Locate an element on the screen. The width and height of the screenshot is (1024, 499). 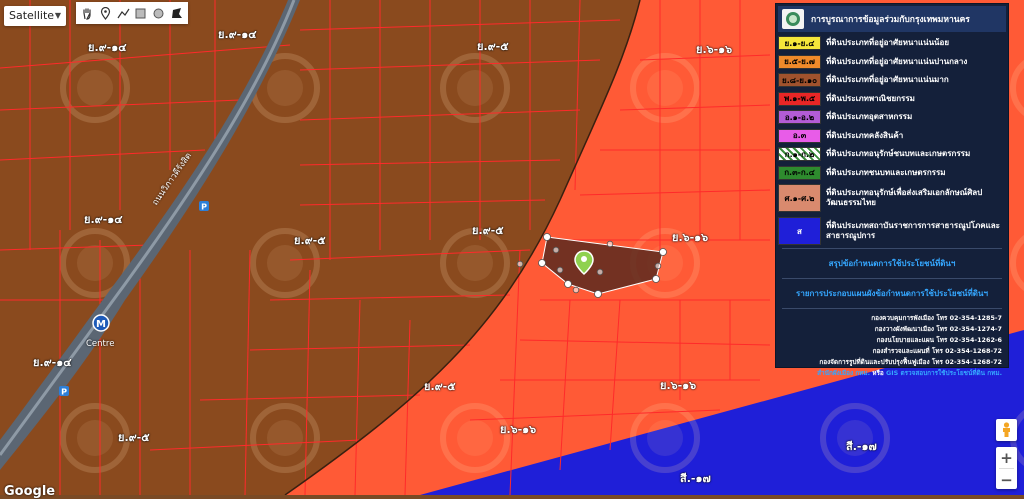
google-logo: Google is located at coordinates (30, 491).